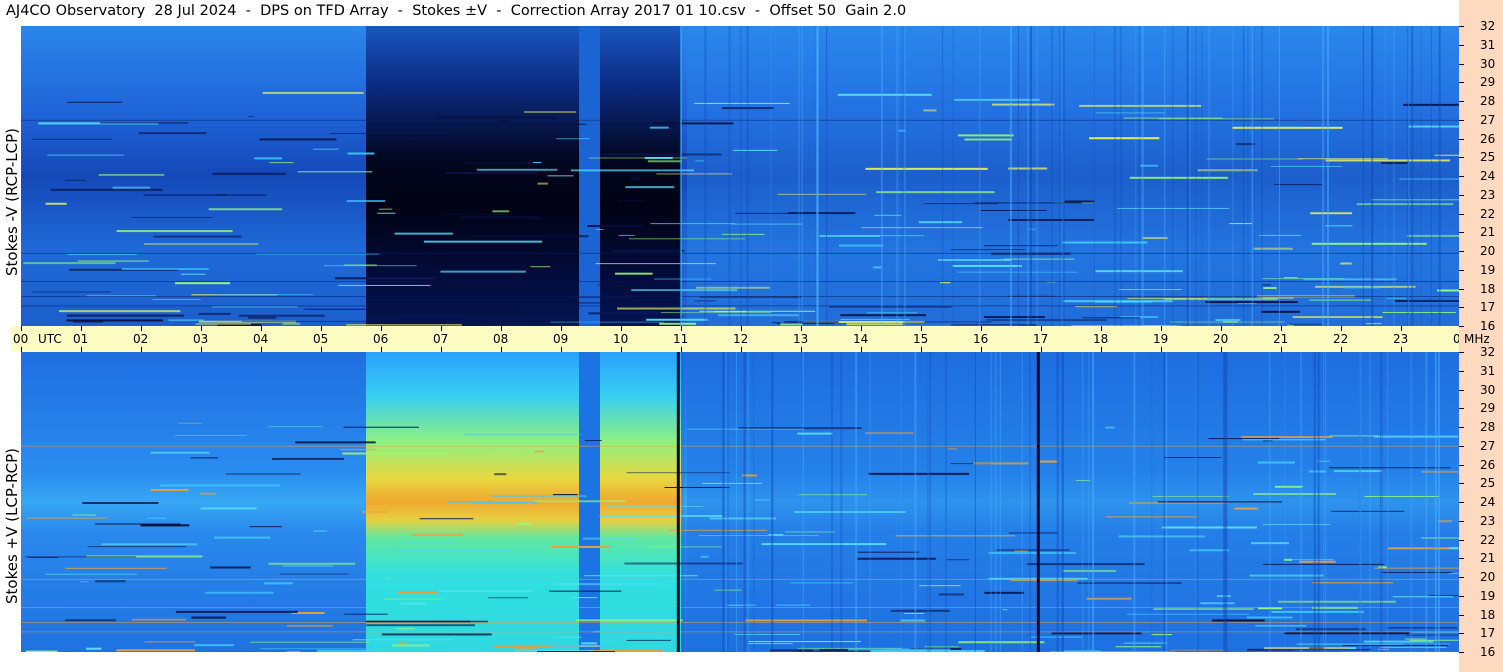 Image resolution: width=1503 pixels, height=672 pixels. Describe the element at coordinates (1488, 502) in the screenshot. I see `freq-tick-label: 24` at that location.